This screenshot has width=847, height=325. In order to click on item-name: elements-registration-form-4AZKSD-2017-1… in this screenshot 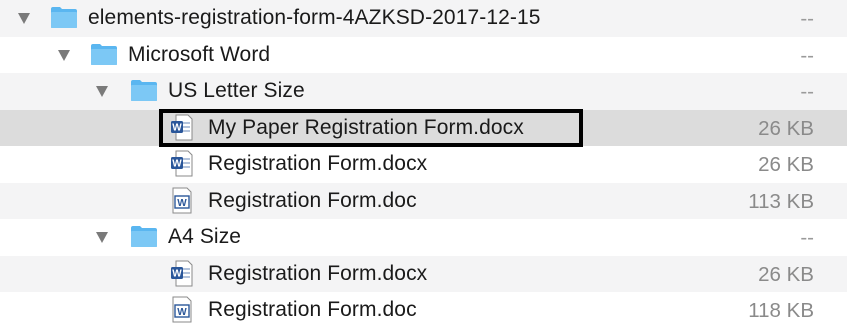, I will do `click(314, 17)`.